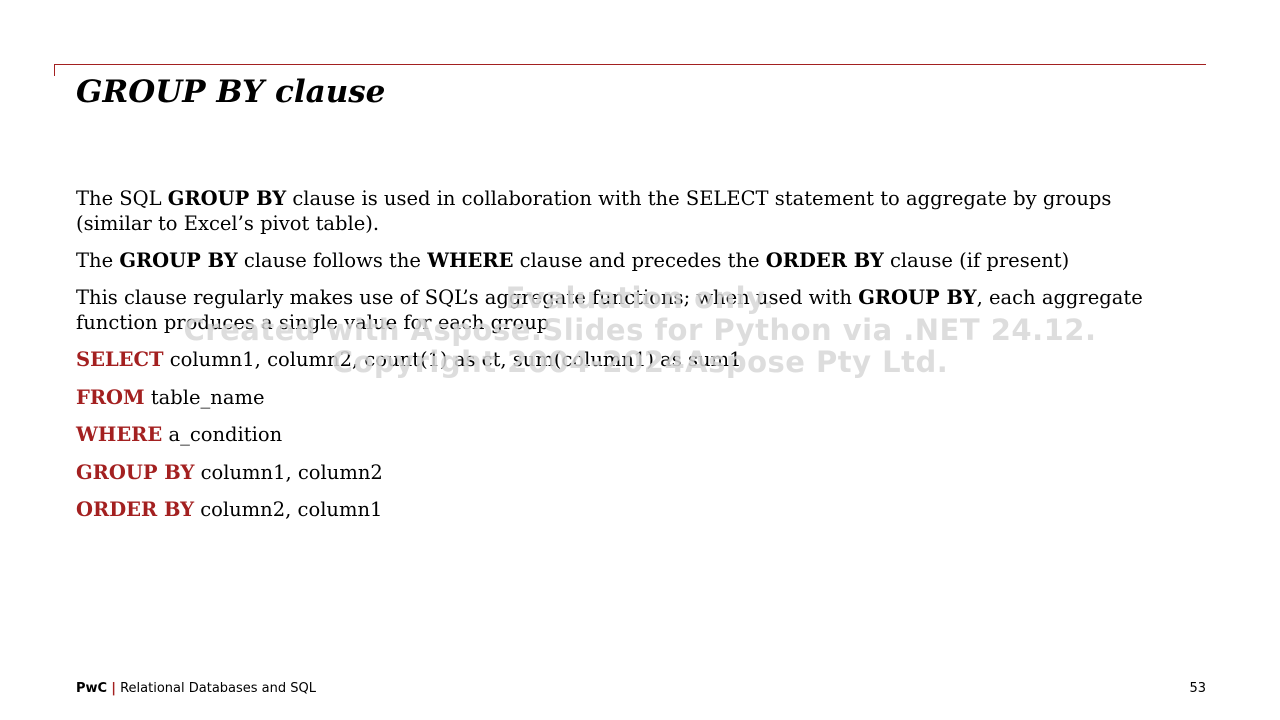  I want to click on top-rule-tick, so click(54, 70).